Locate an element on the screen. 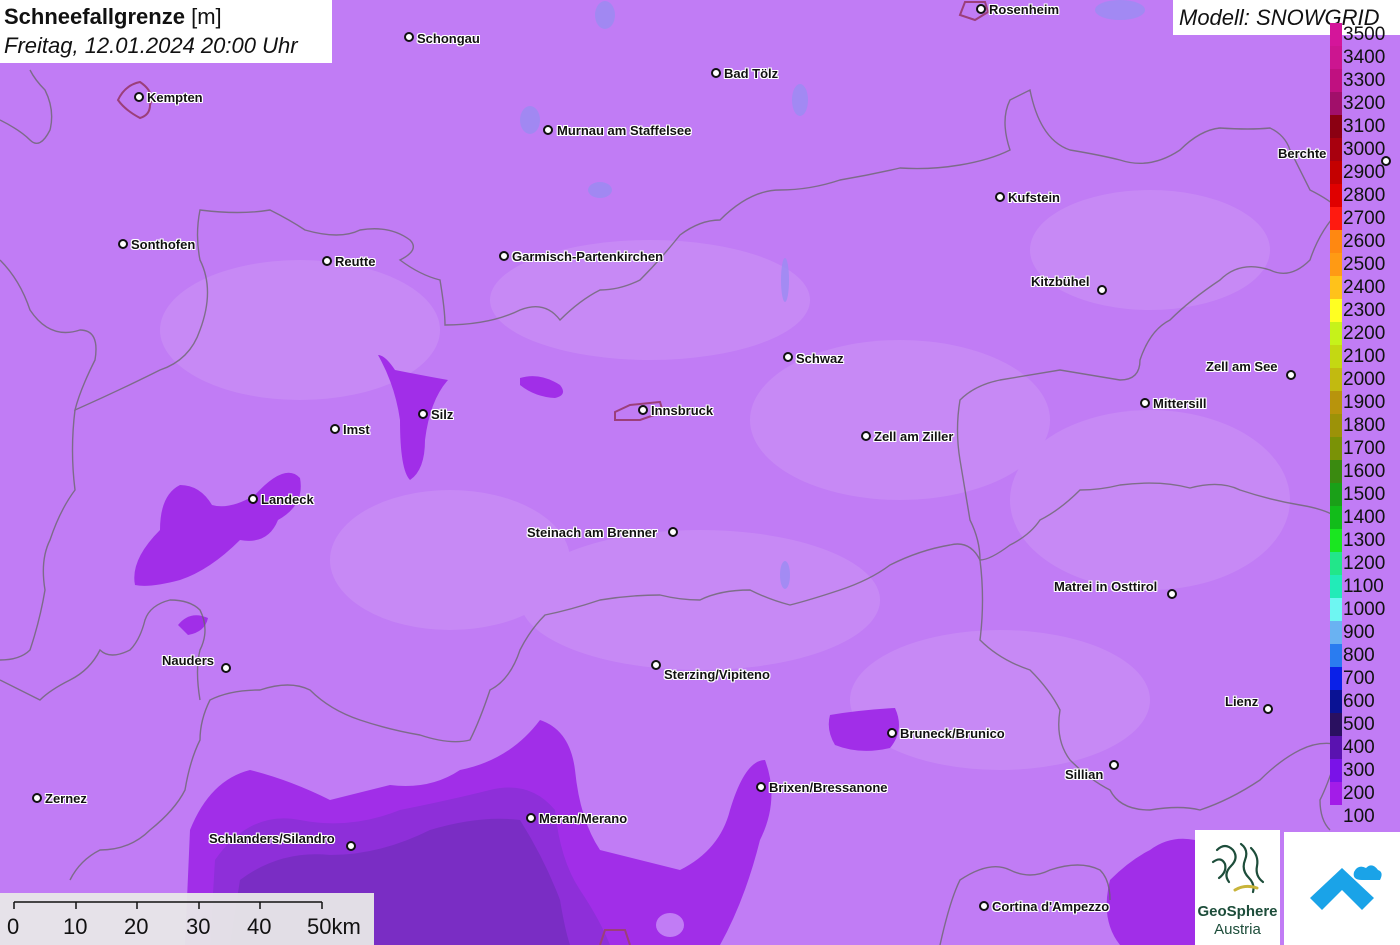 The image size is (1400, 945). city-label-sterzing: Sterzing/Vipiteno is located at coordinates (717, 674).